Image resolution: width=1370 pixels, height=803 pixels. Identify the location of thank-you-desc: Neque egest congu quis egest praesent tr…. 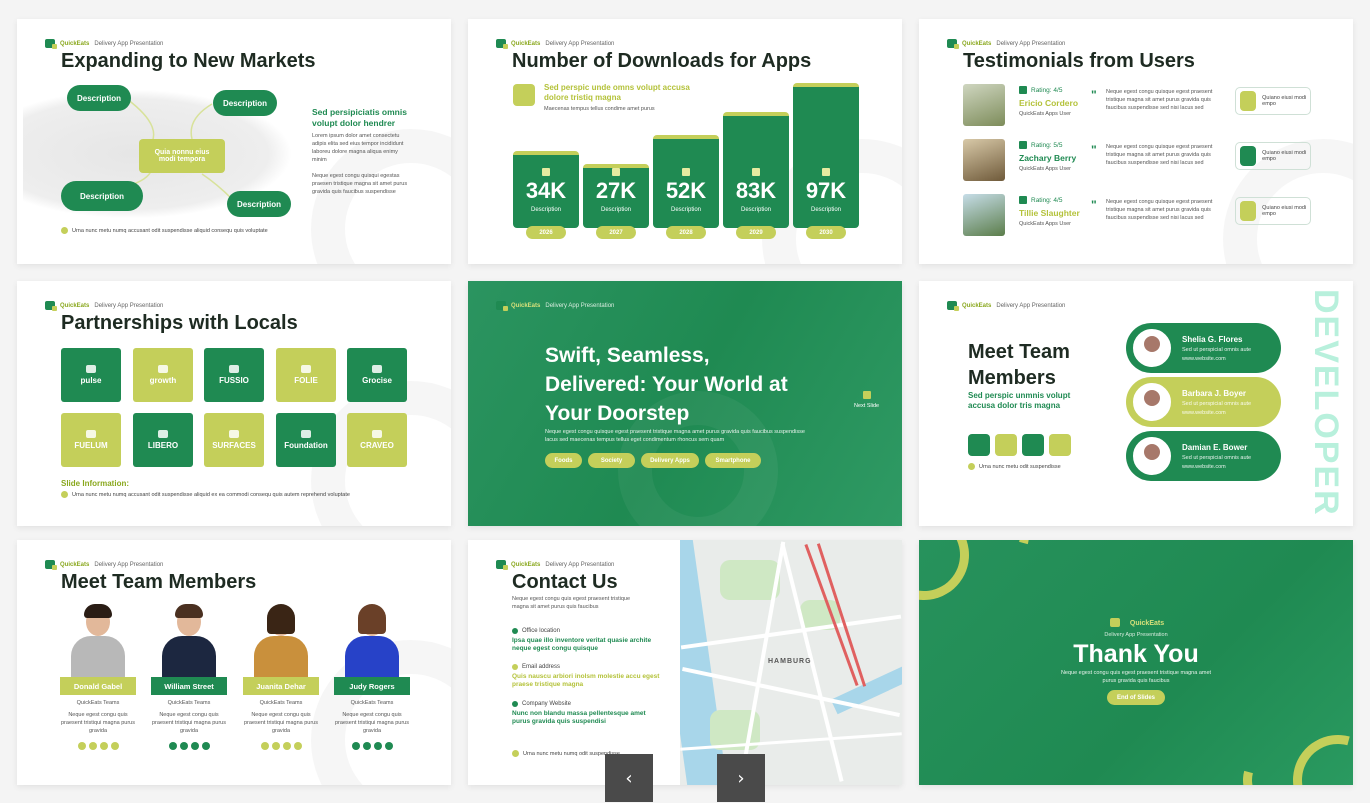
(1136, 677).